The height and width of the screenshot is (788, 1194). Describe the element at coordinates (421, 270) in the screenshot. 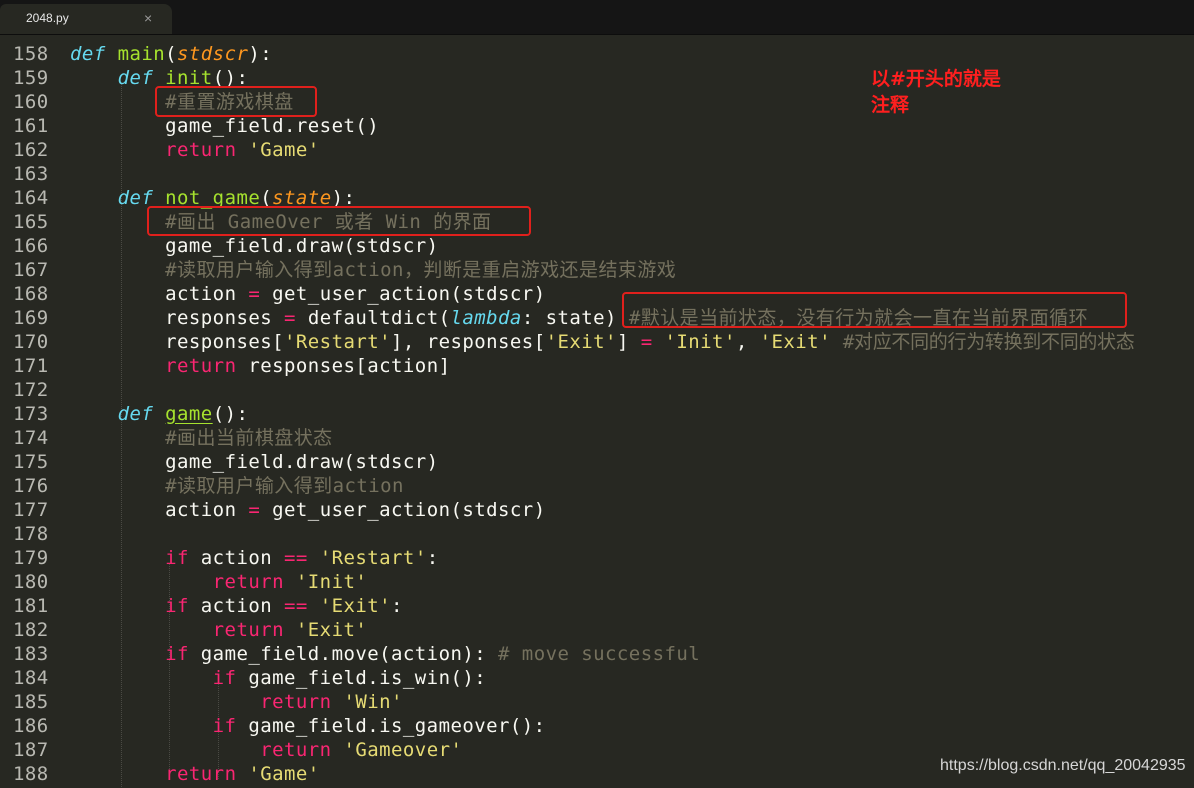

I see `comment: #读取用户输入得到action，判断是重启游戏还是结束游戏` at that location.